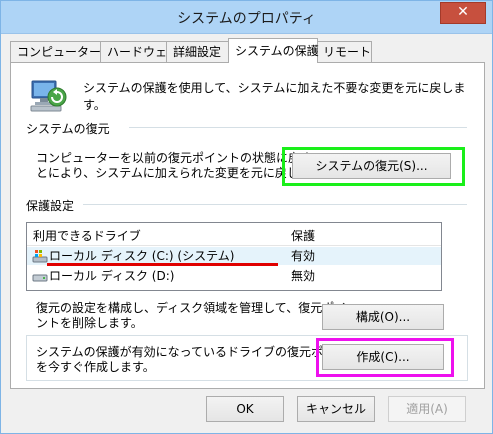  I want to click on drive-c-underline, so click(162, 264).